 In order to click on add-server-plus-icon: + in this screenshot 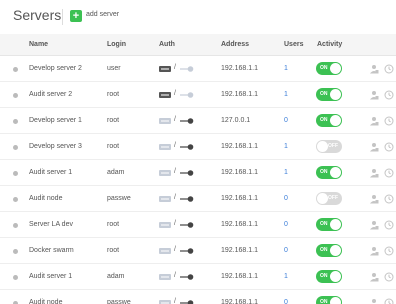, I will do `click(76, 16)`.